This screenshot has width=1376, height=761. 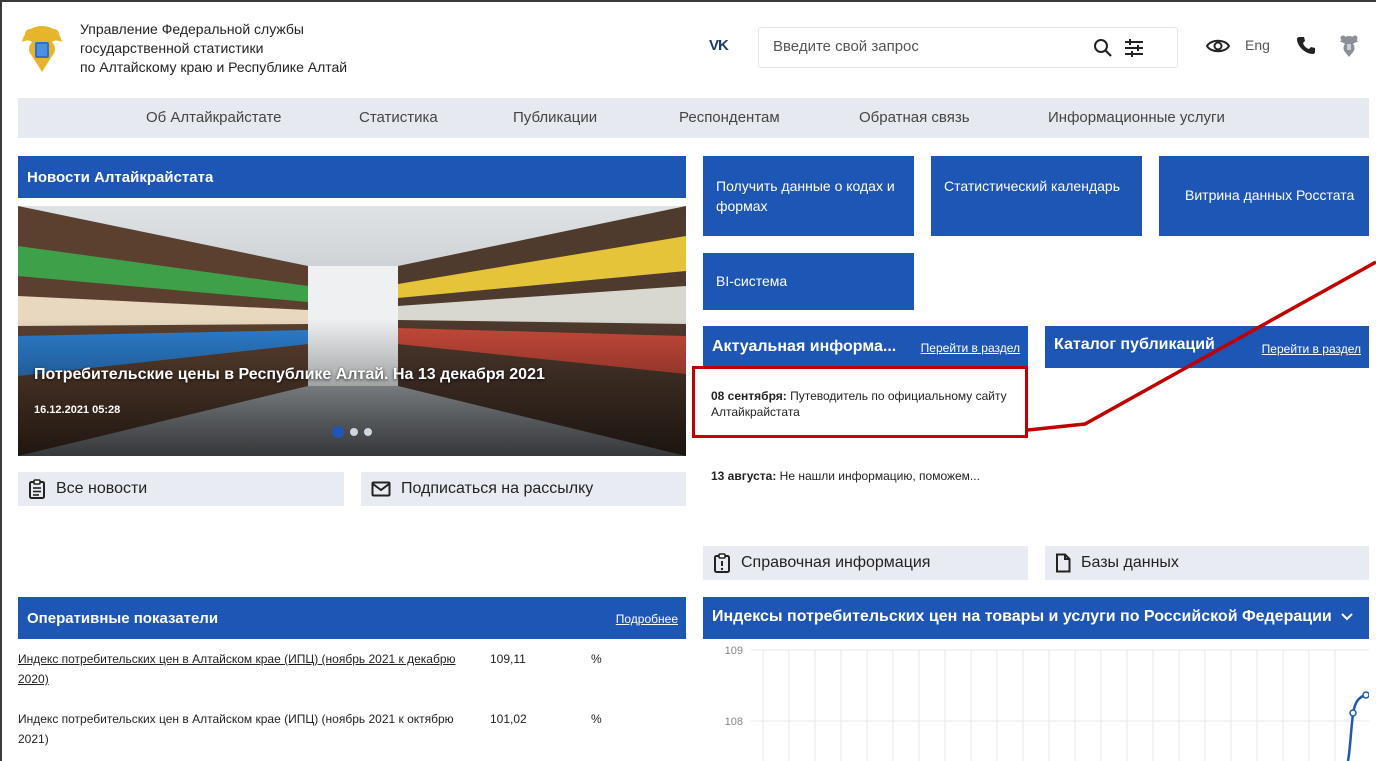 I want to click on search-box, so click(x=968, y=47).